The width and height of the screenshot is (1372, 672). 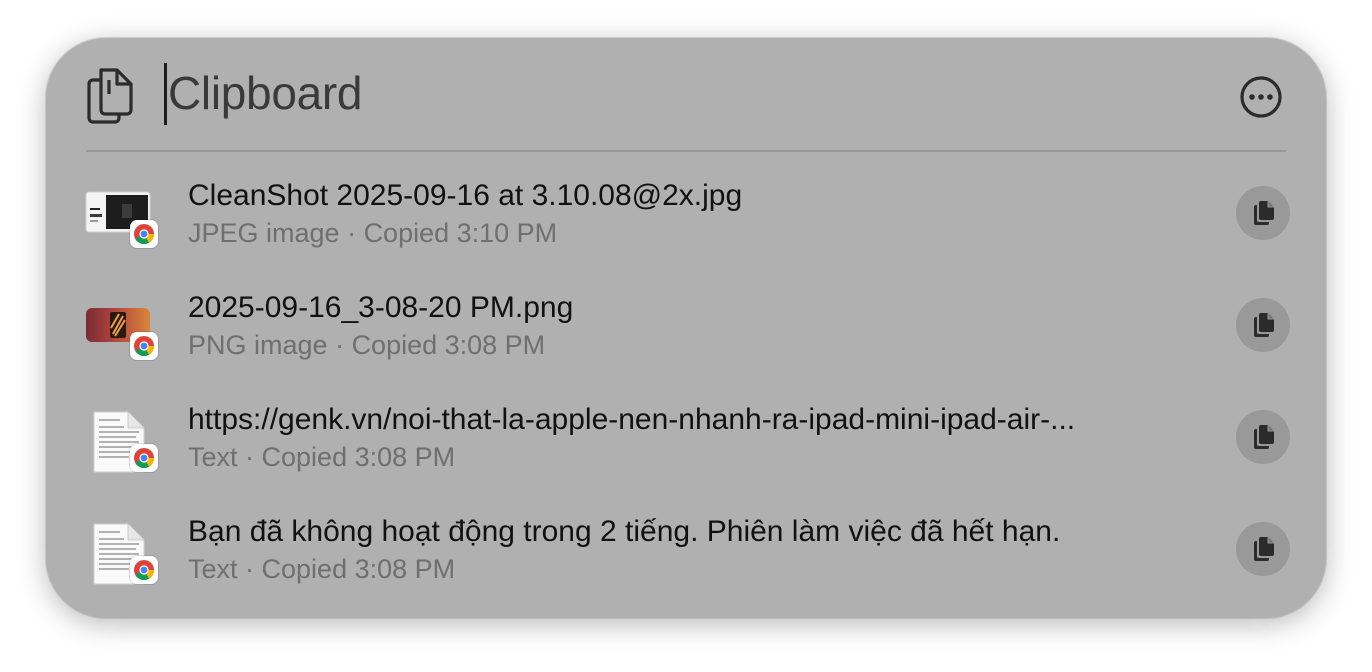 What do you see at coordinates (465, 195) in the screenshot?
I see `item-title: CleanShot 2025-09-16 at 3.10.08@2x.jpg` at bounding box center [465, 195].